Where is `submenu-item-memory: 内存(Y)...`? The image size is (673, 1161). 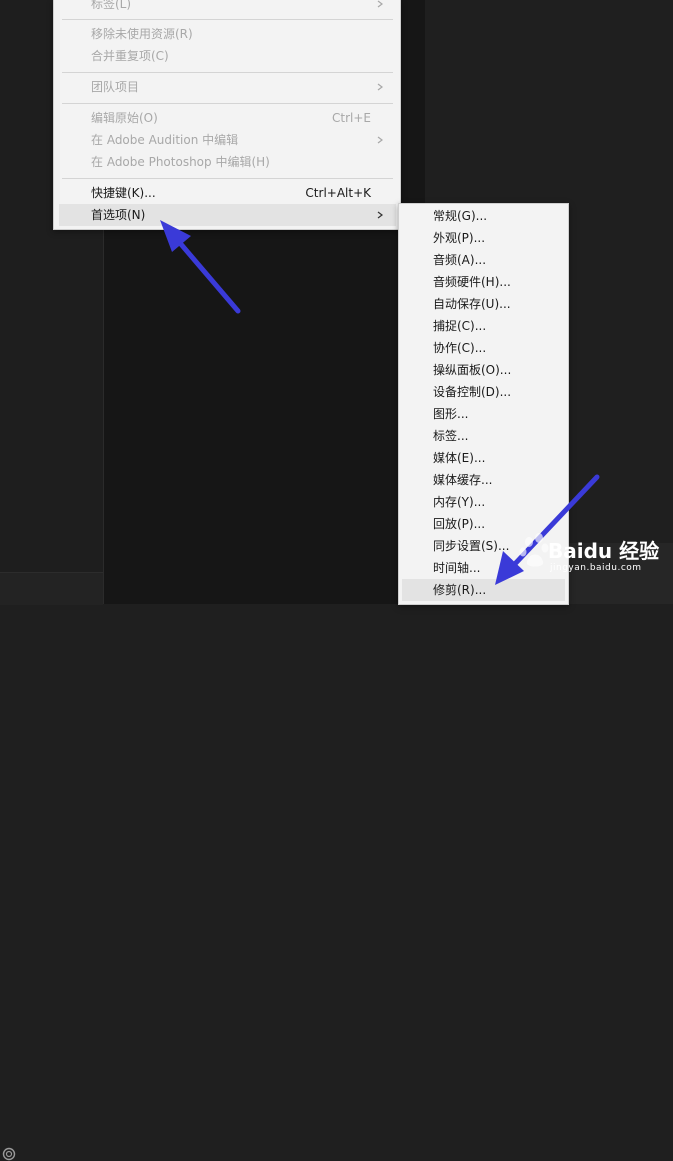
submenu-item-memory: 内存(Y)... is located at coordinates (483, 502).